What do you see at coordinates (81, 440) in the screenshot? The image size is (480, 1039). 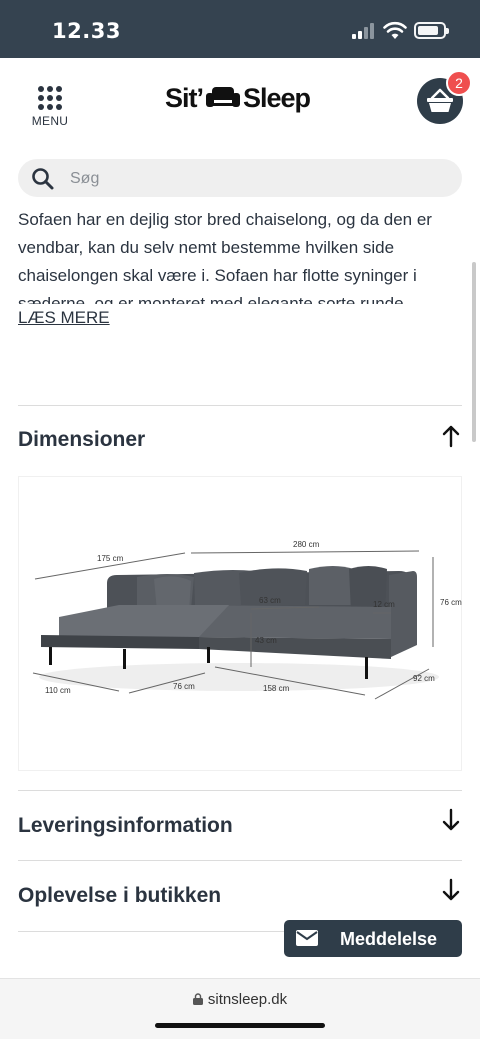 I see `dimensions-heading: Dimensioner` at bounding box center [81, 440].